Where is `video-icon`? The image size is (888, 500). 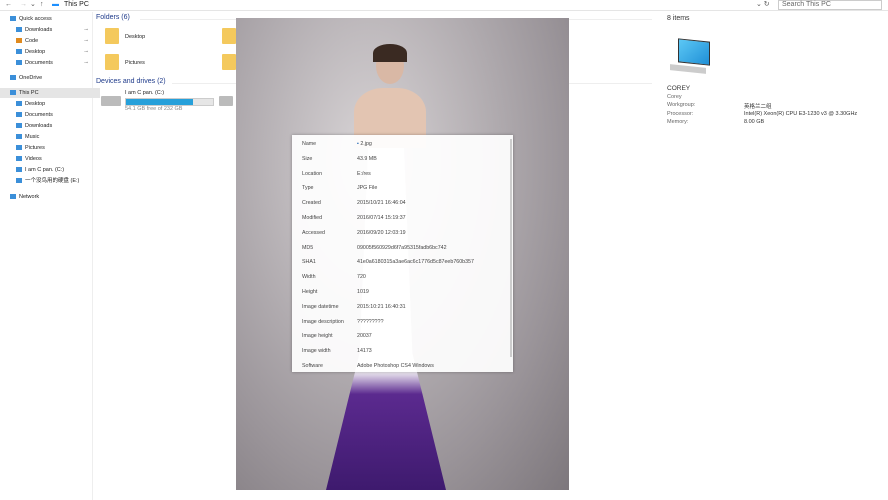
video-icon is located at coordinates (19, 159).